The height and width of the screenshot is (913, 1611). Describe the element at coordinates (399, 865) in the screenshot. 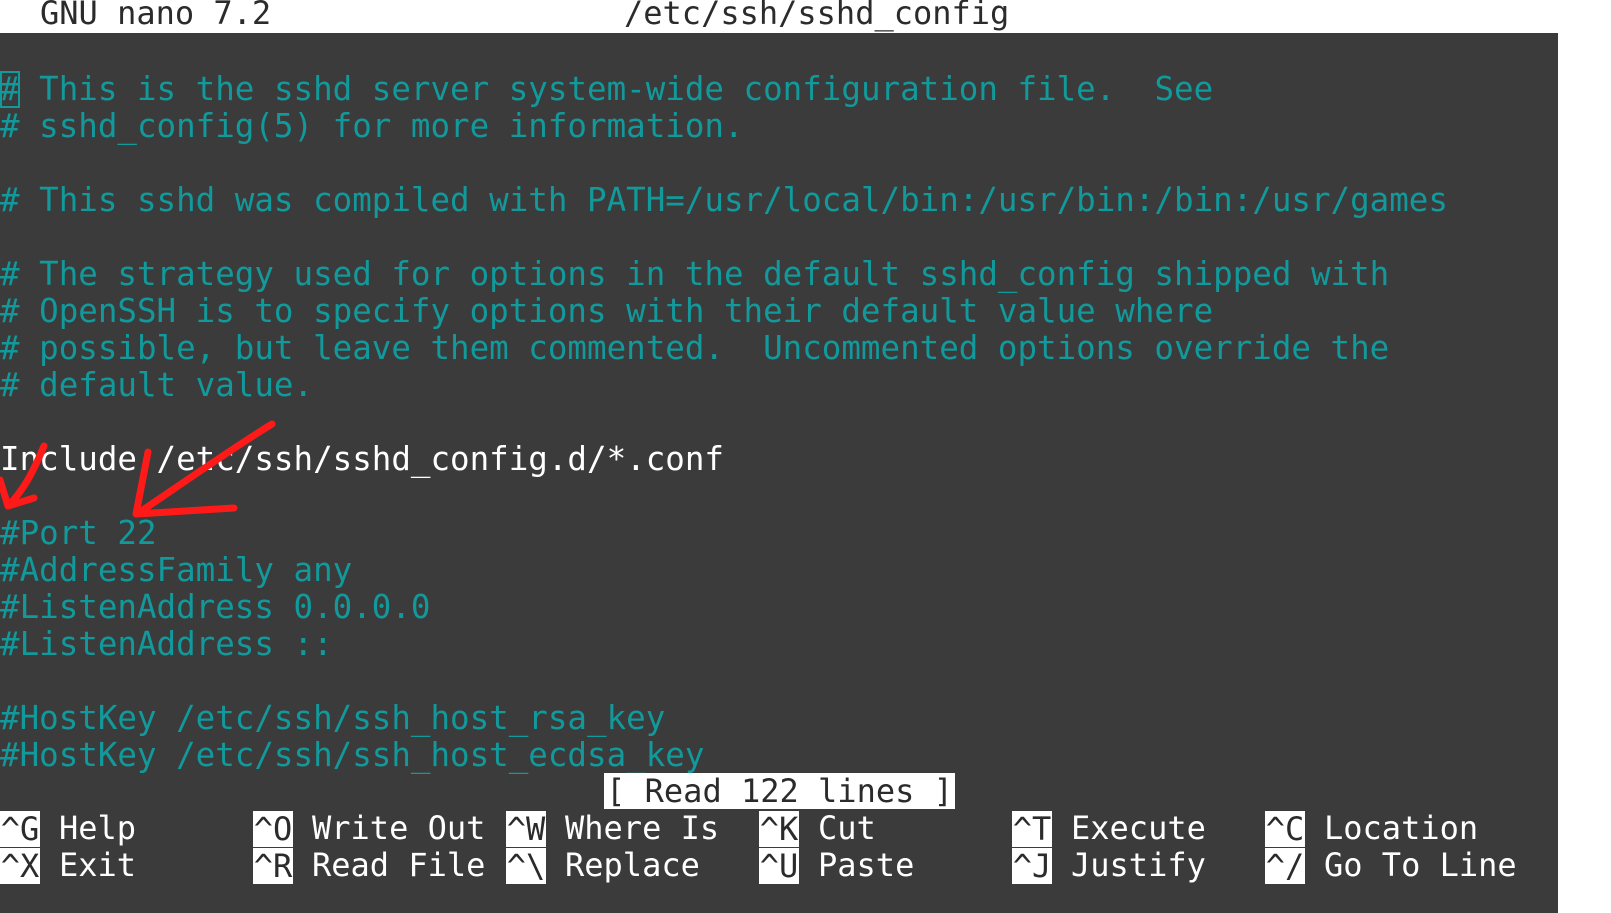

I see `shortcut-label: Read File` at that location.